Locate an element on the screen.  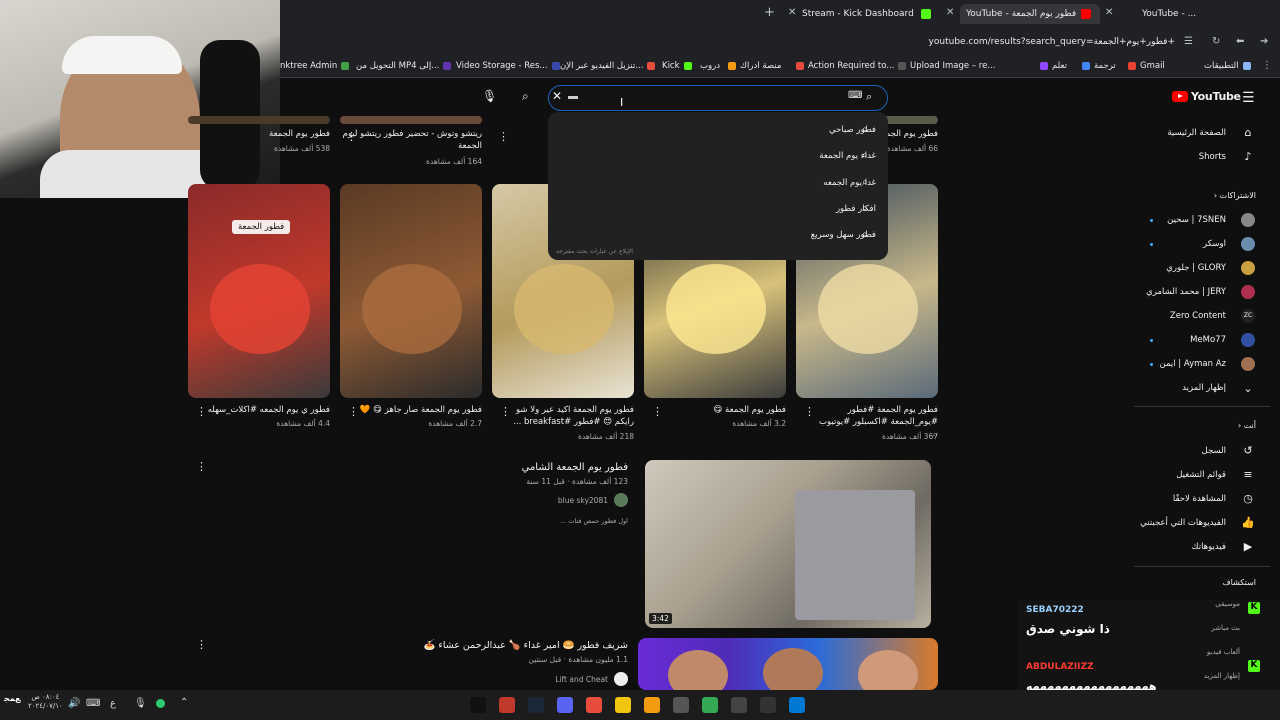
obs-icon is located at coordinates (681, 705).